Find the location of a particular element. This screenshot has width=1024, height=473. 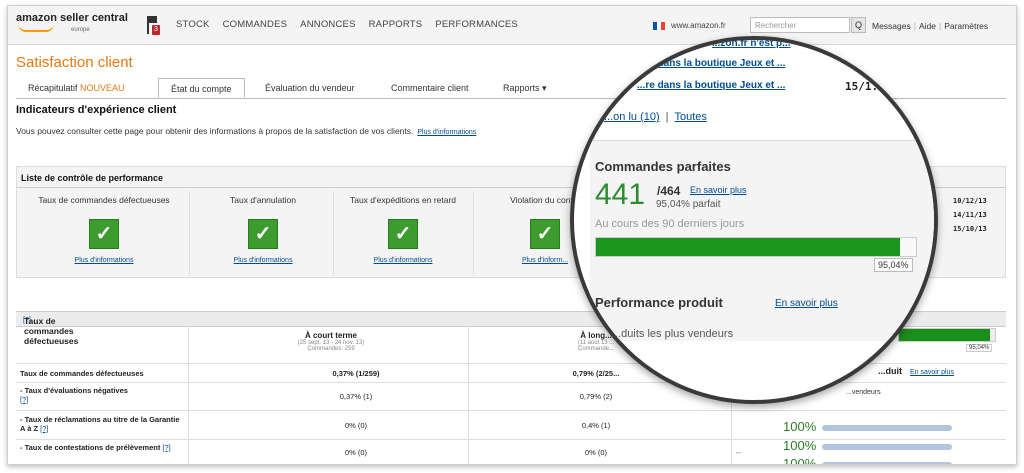

product-performance-link: En savoir plus is located at coordinates (806, 303).